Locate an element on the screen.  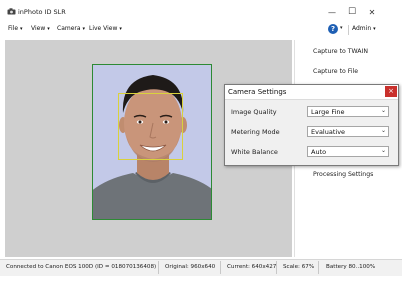
menu-divider is located at coordinates (348, 30).